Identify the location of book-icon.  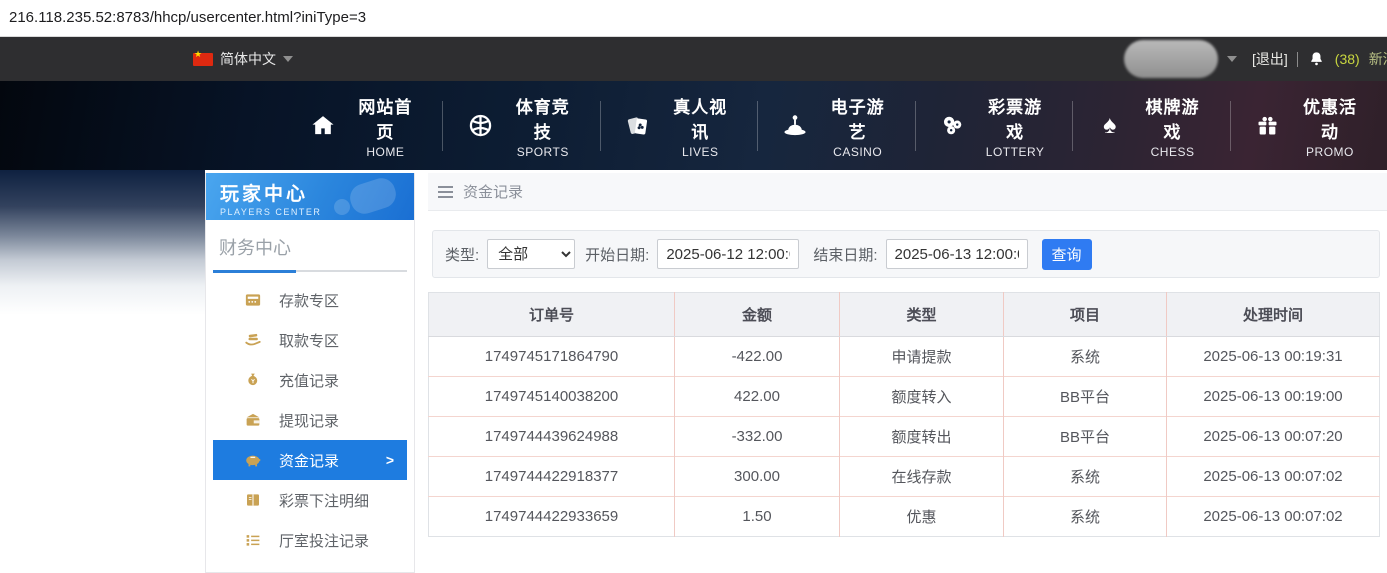
(253, 500).